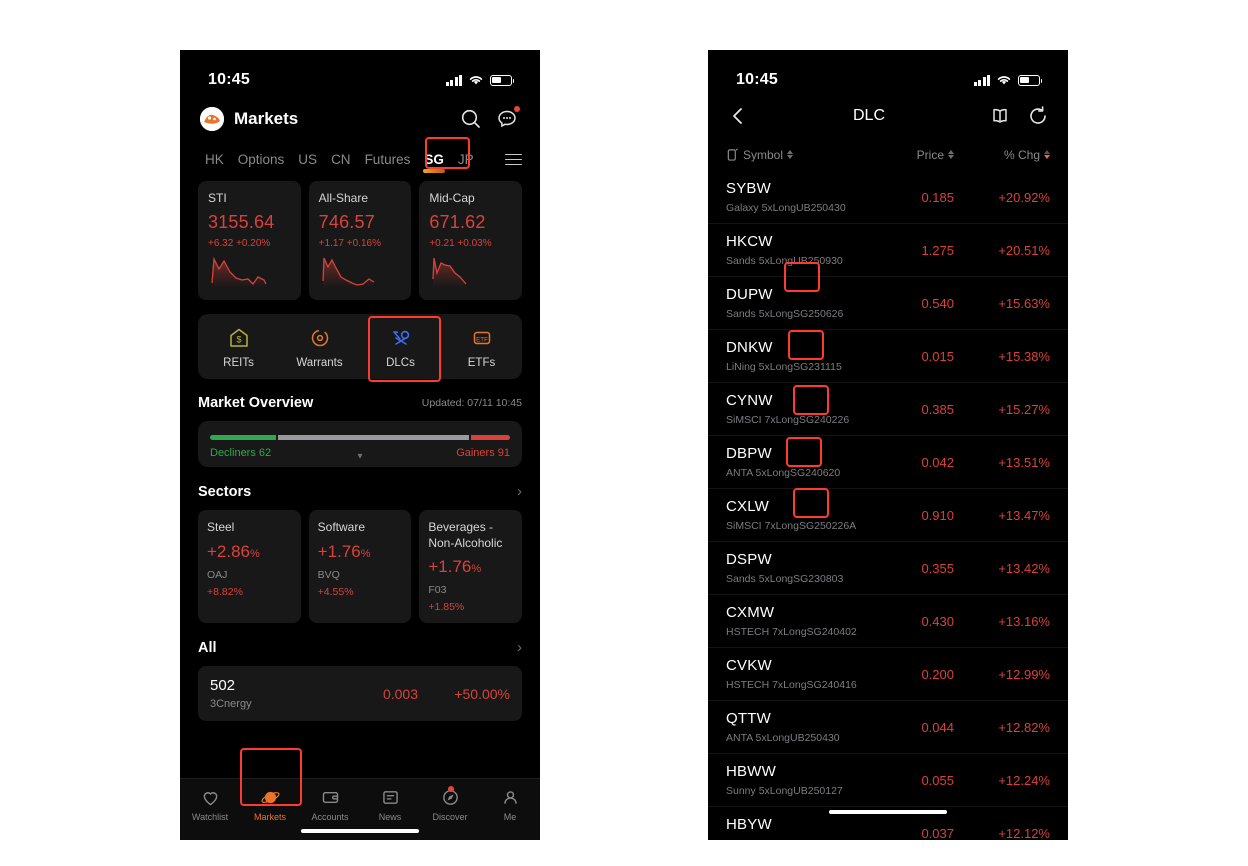 The height and width of the screenshot is (866, 1248). What do you see at coordinates (888, 515) in the screenshot?
I see `table-row: CXLW SiMSCI 7xLongSG250226A 0.910 +13.47%` at bounding box center [888, 515].